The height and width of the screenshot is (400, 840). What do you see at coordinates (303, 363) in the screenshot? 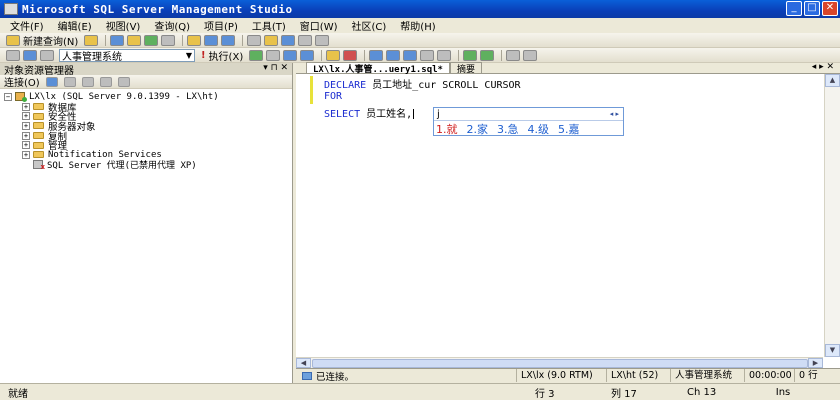
I see `scroll-left-icon: ◀` at bounding box center [303, 363].